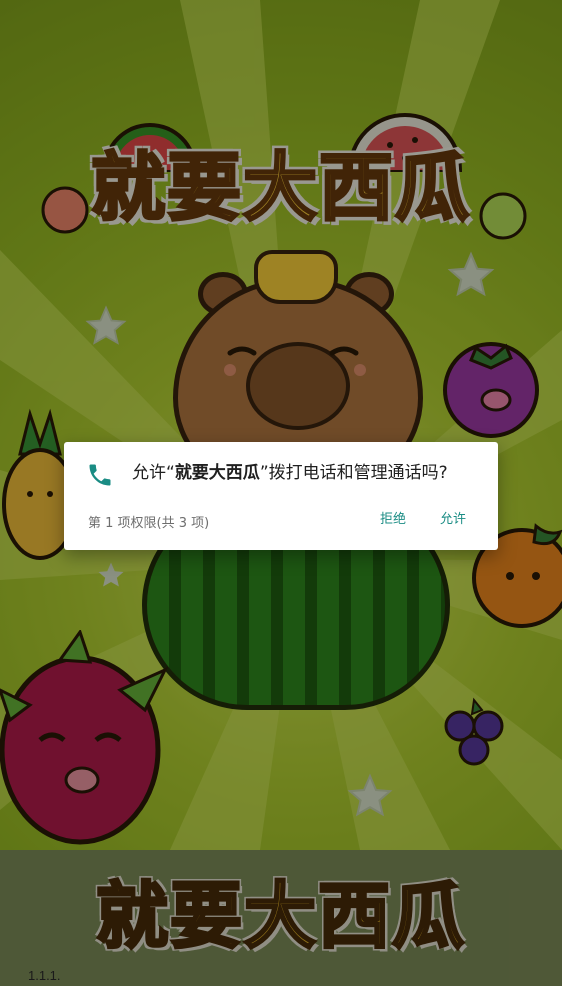 This screenshot has width=562, height=986. What do you see at coordinates (453, 520) in the screenshot?
I see `allow-button: 允许` at bounding box center [453, 520].